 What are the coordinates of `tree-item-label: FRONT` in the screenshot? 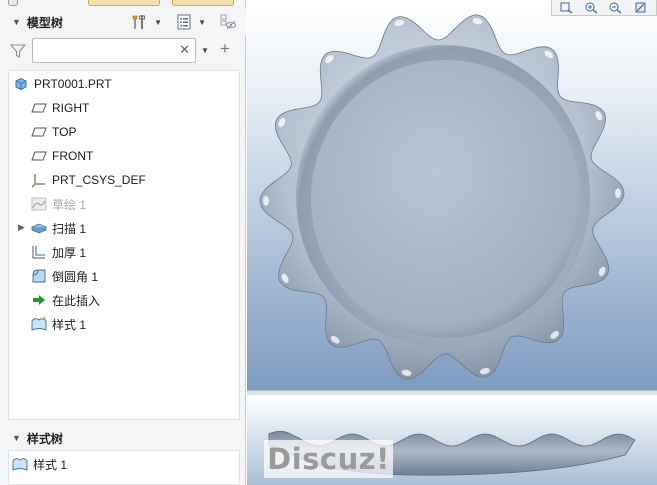 It's located at (73, 156).